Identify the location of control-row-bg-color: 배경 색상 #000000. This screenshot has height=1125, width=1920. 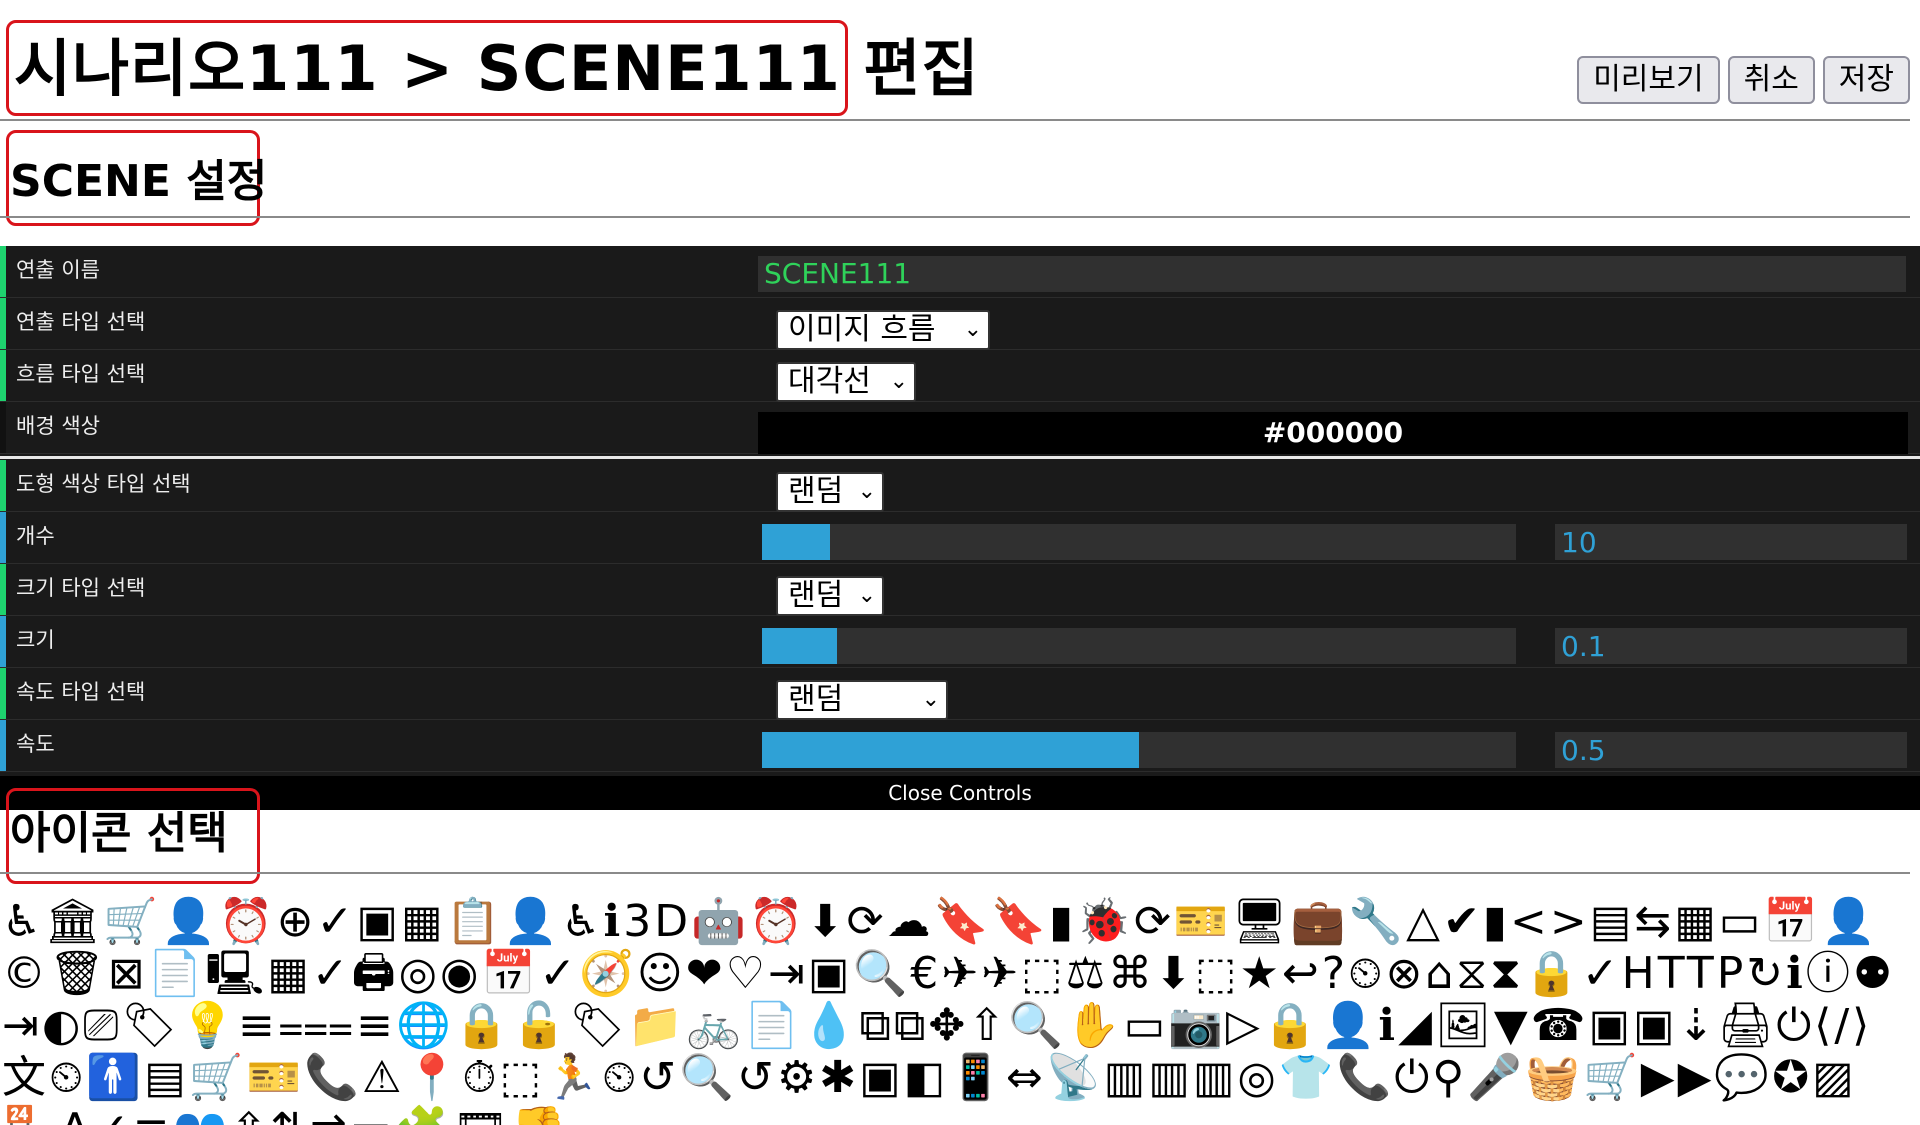
(960, 428).